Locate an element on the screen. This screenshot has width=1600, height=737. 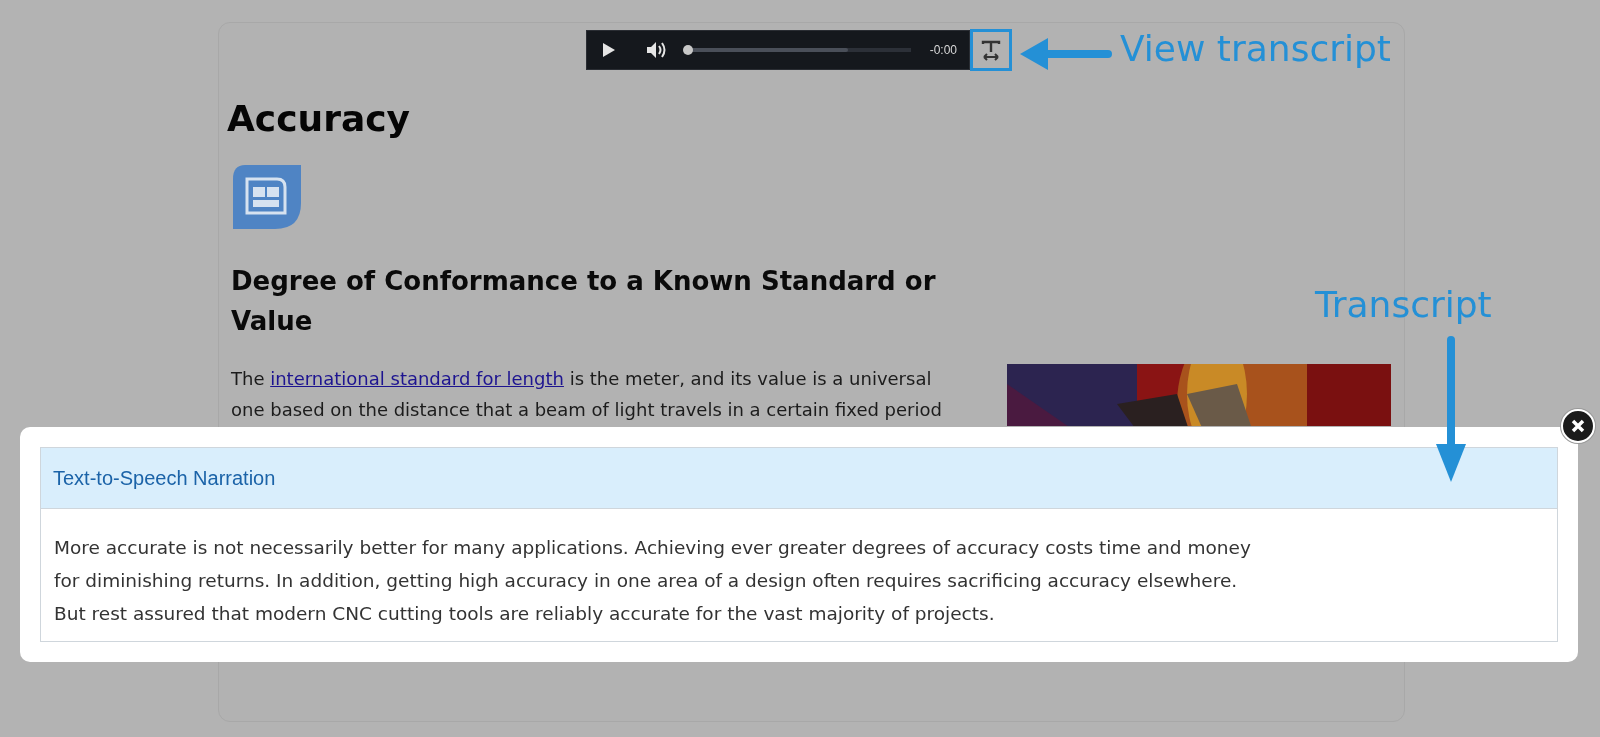
time-remaining: -0:00 is located at coordinates (943, 50).